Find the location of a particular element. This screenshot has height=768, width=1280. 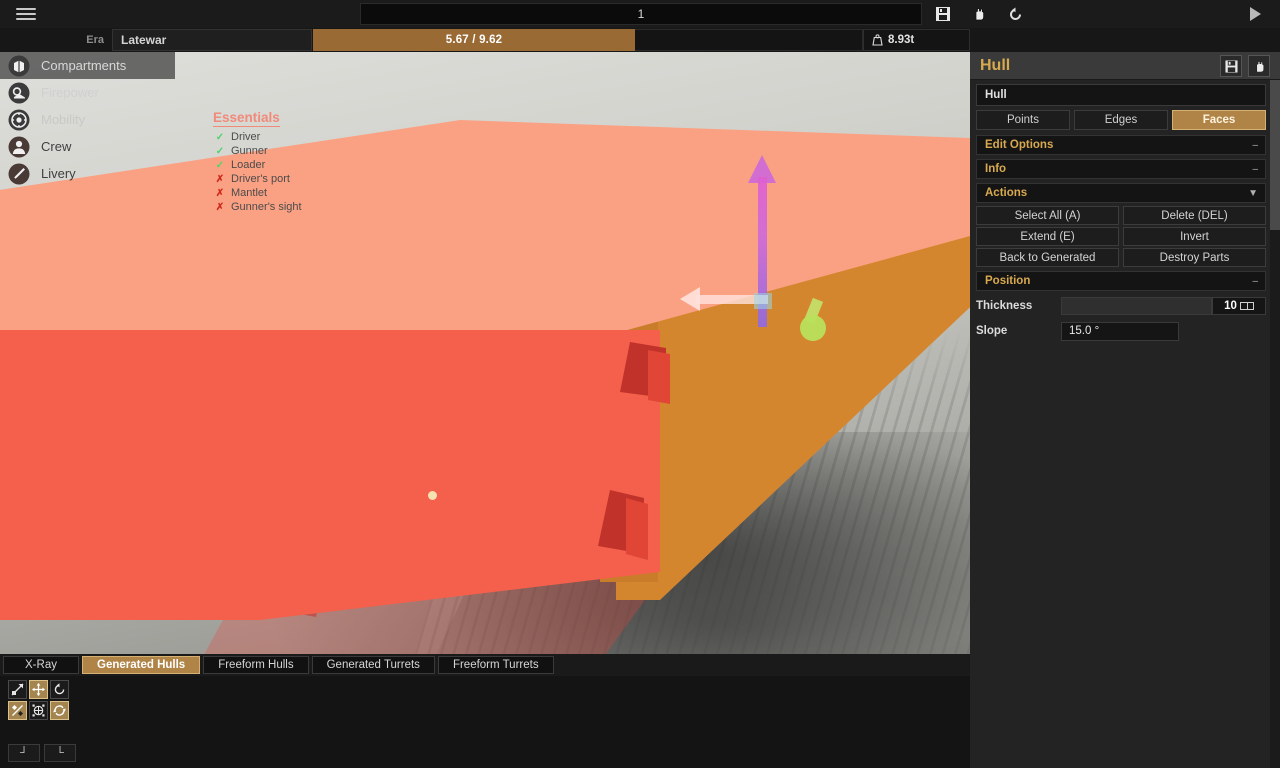

essentials-title: Essentials is located at coordinates (246, 118).